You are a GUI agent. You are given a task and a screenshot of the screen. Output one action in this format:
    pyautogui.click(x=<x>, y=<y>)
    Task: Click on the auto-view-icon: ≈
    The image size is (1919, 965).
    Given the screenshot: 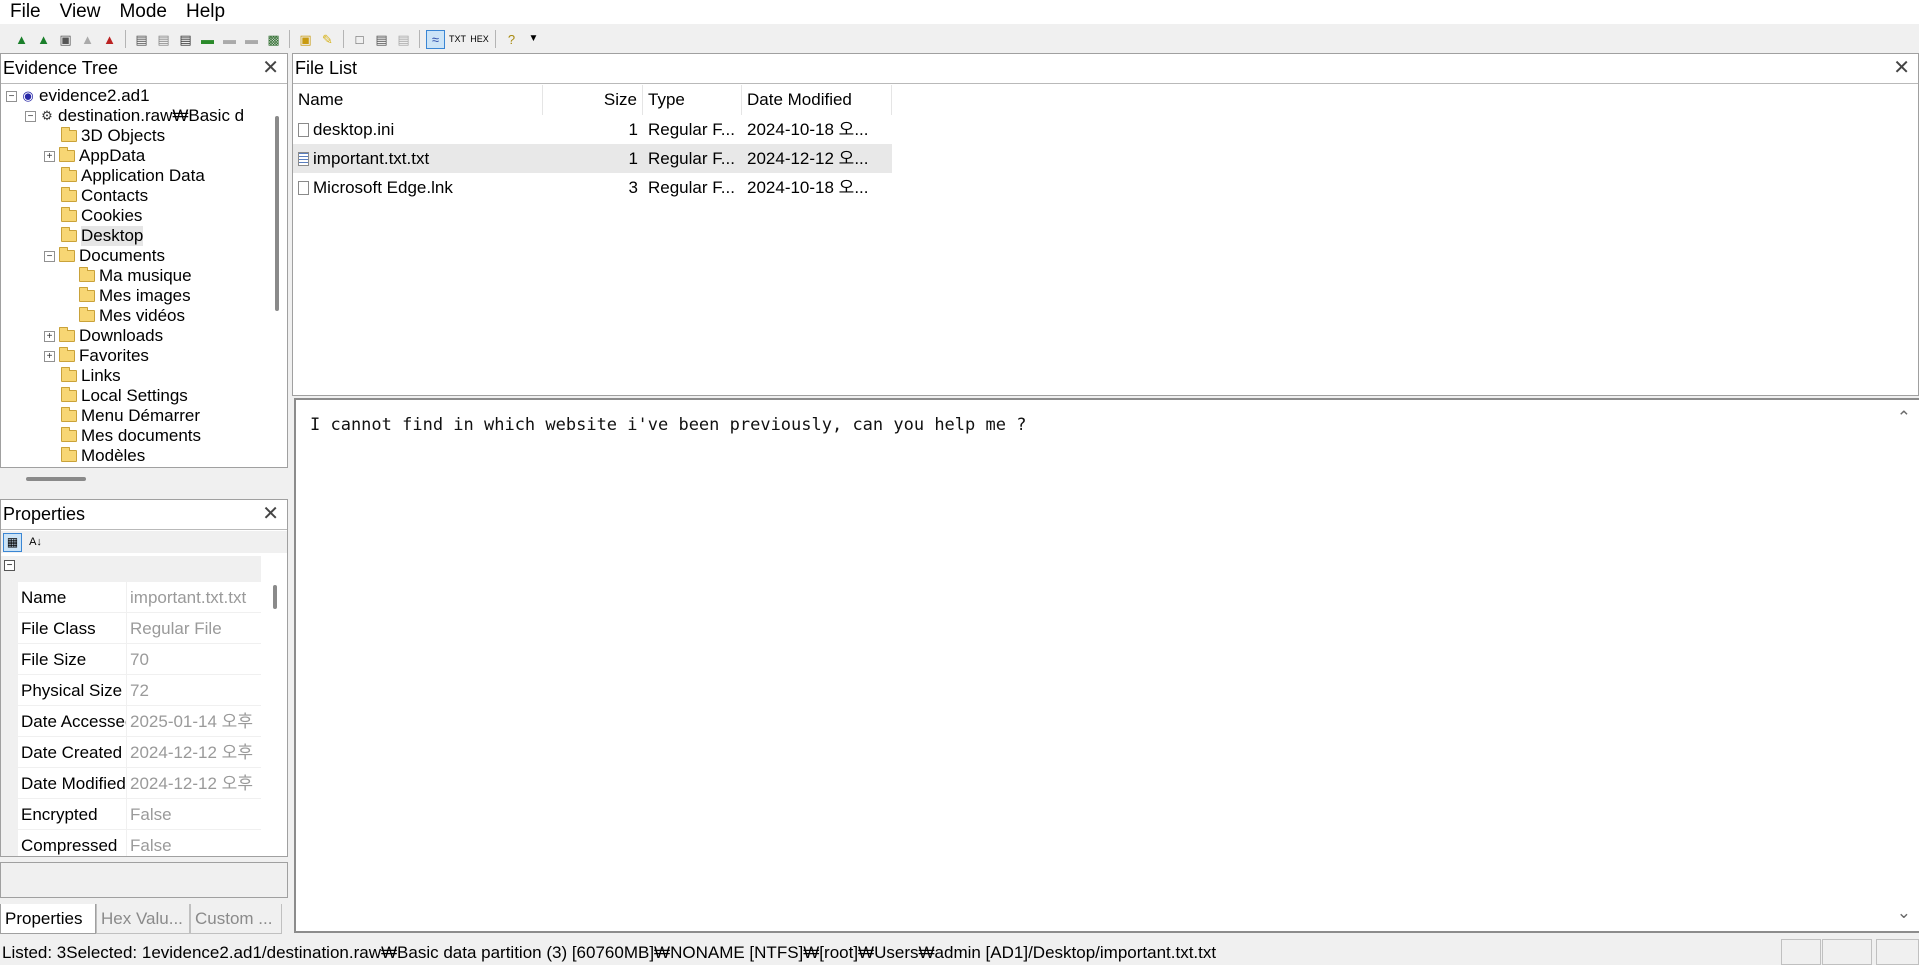 What is the action you would take?
    pyautogui.click(x=435, y=39)
    